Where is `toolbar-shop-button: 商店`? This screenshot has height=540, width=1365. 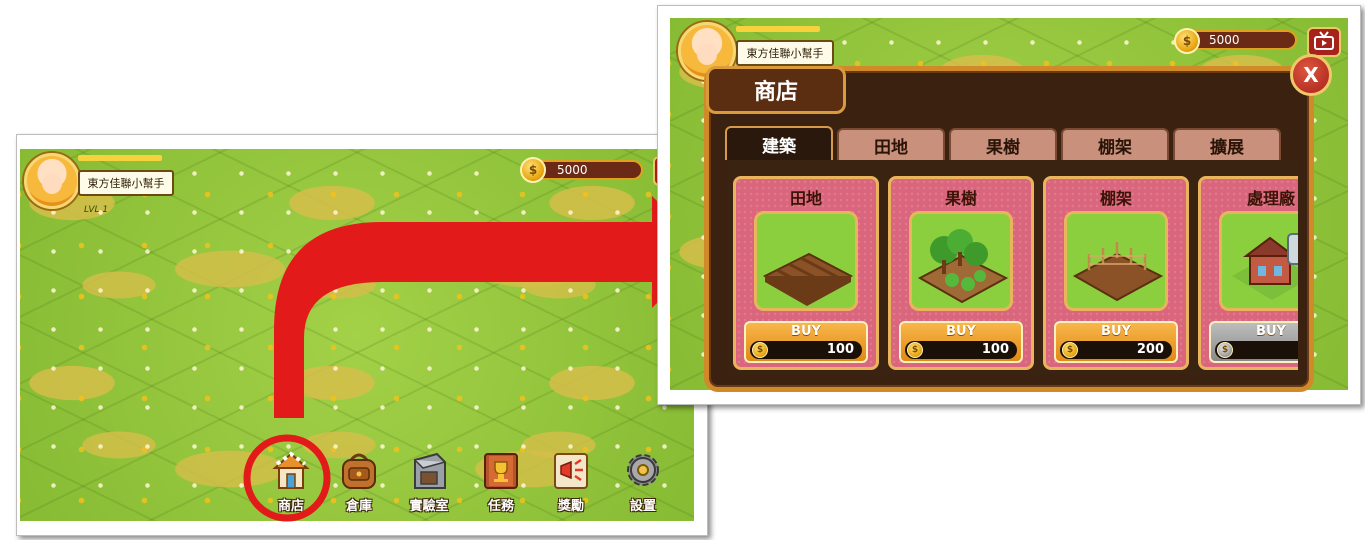
toolbar-shop-button: 商店 is located at coordinates (291, 483).